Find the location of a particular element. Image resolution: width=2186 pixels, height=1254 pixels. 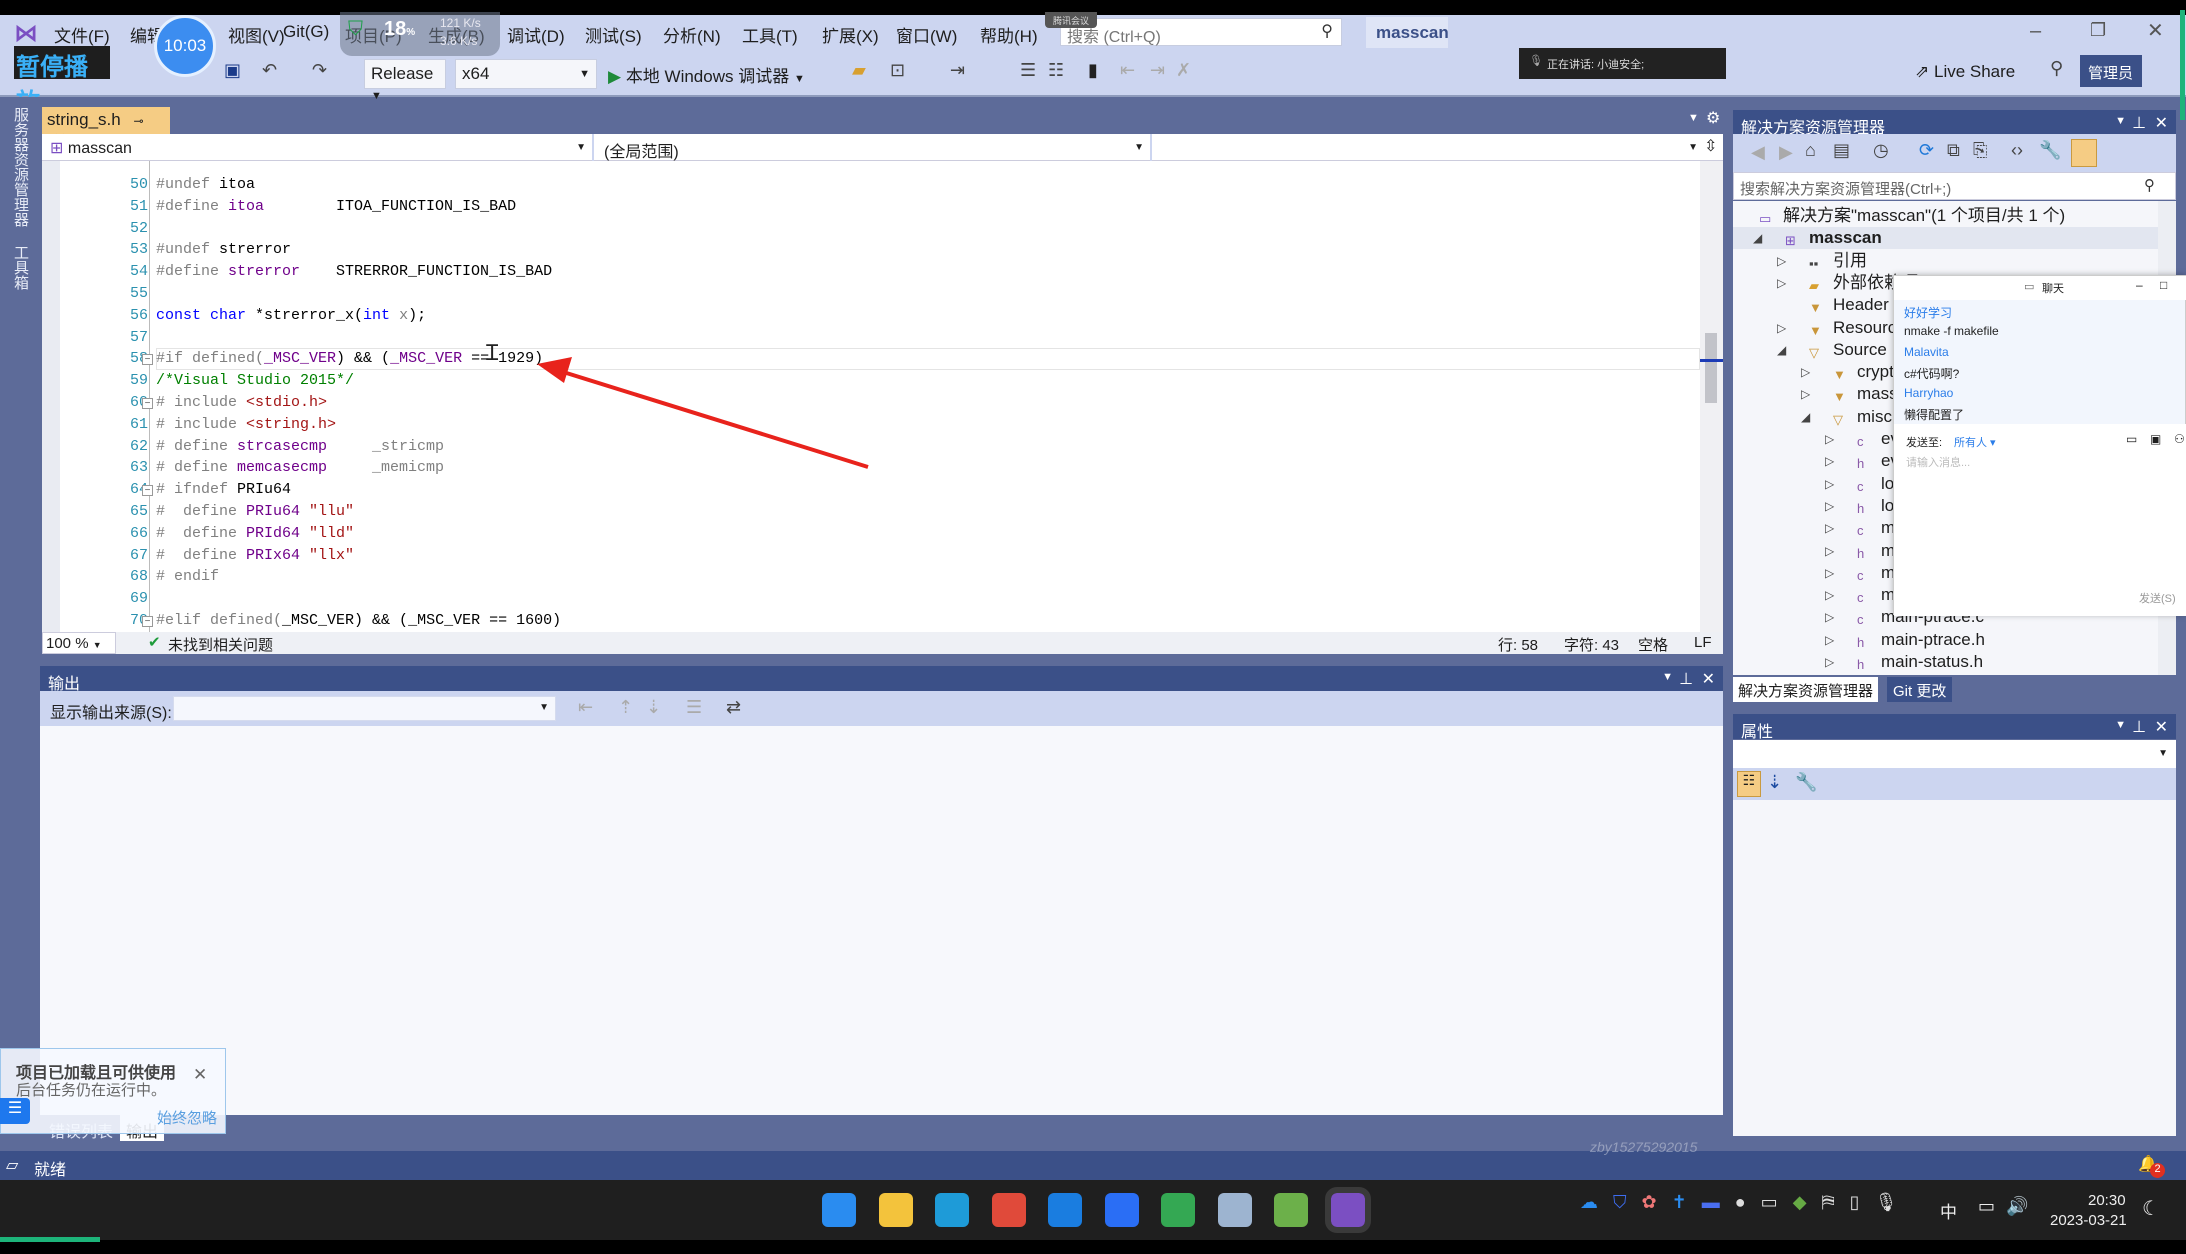

feishu-icon is located at coordinates (1121, 1210).